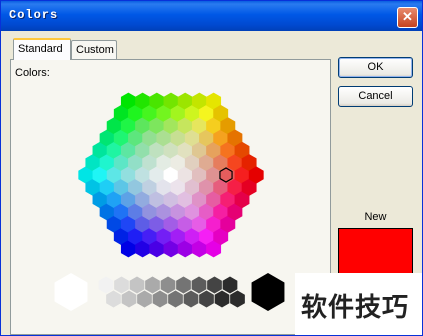  I want to click on watermark-text: 软件技巧, so click(355, 308).